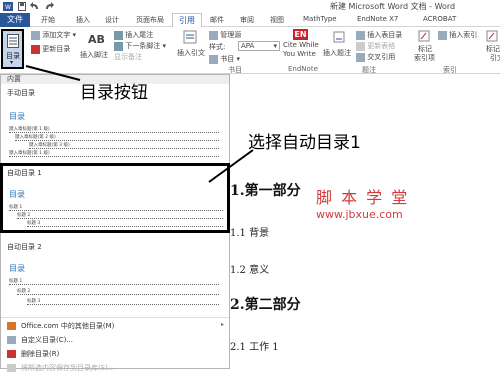 The height and width of the screenshot is (373, 500). What do you see at coordinates (231, 166) in the screenshot?
I see `annotation-arrow-icon` at bounding box center [231, 166].